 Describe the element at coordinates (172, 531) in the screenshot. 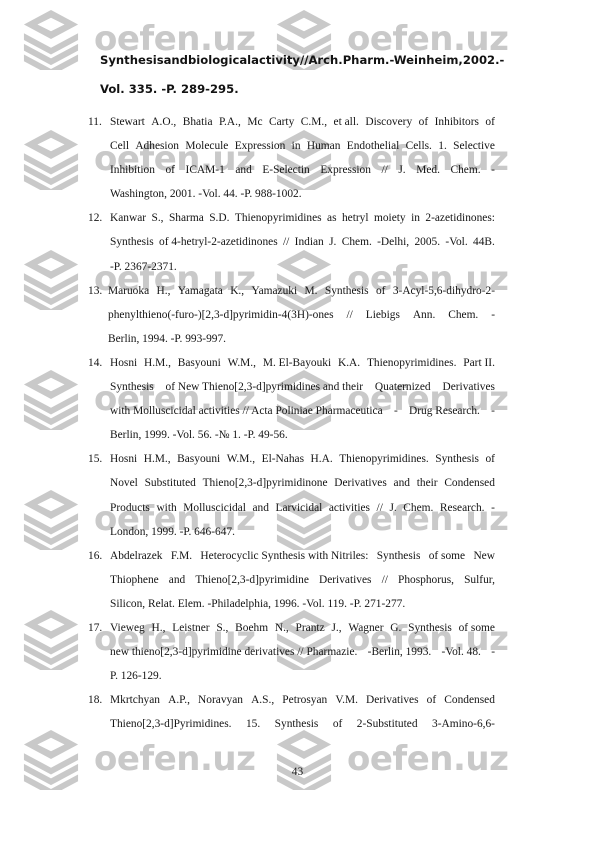

I see `text-line: London, 1999. -P. 646-647.` at that location.